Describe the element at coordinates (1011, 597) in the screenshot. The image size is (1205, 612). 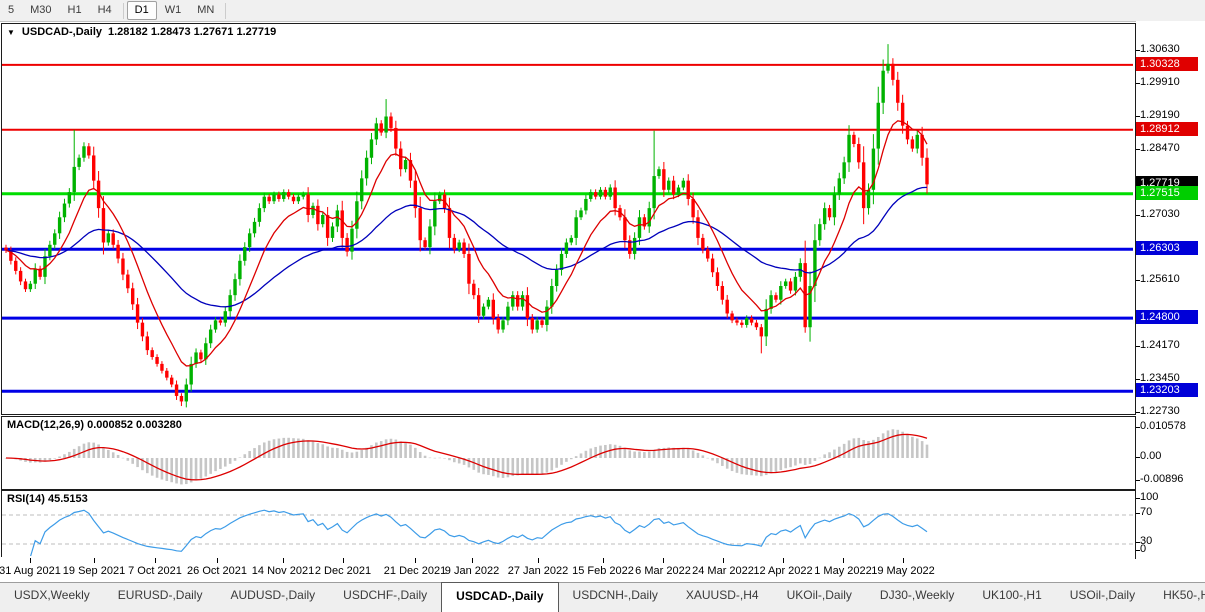
I see `symbol-tab-uk100: UK100-,H1` at that location.